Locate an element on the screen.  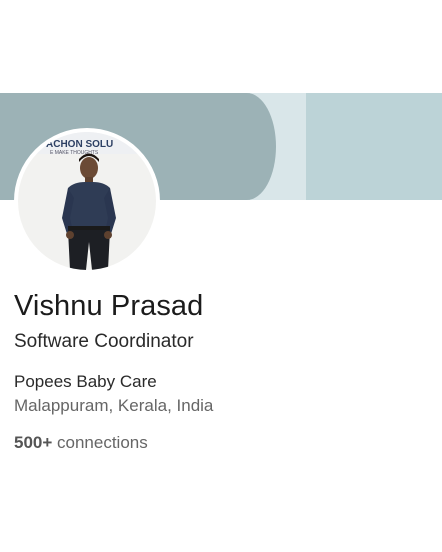
connections-count: 500+ is located at coordinates (33, 442).